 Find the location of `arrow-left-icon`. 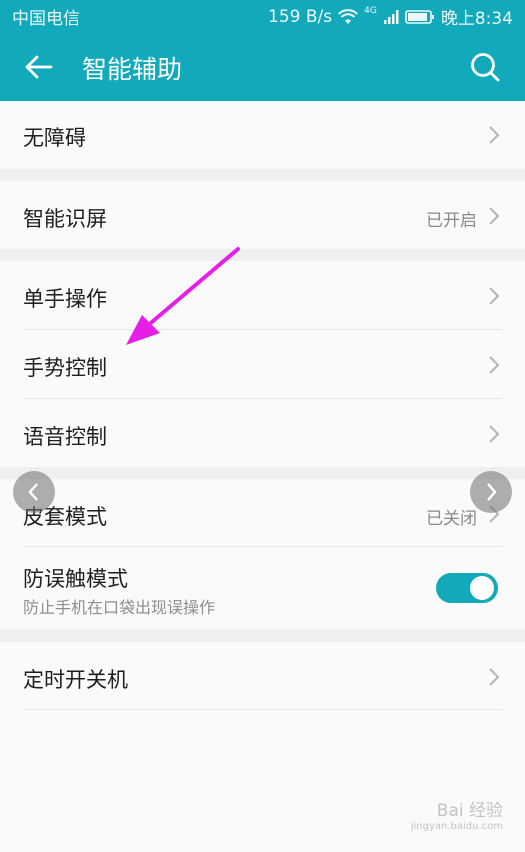

arrow-left-icon is located at coordinates (39, 67).